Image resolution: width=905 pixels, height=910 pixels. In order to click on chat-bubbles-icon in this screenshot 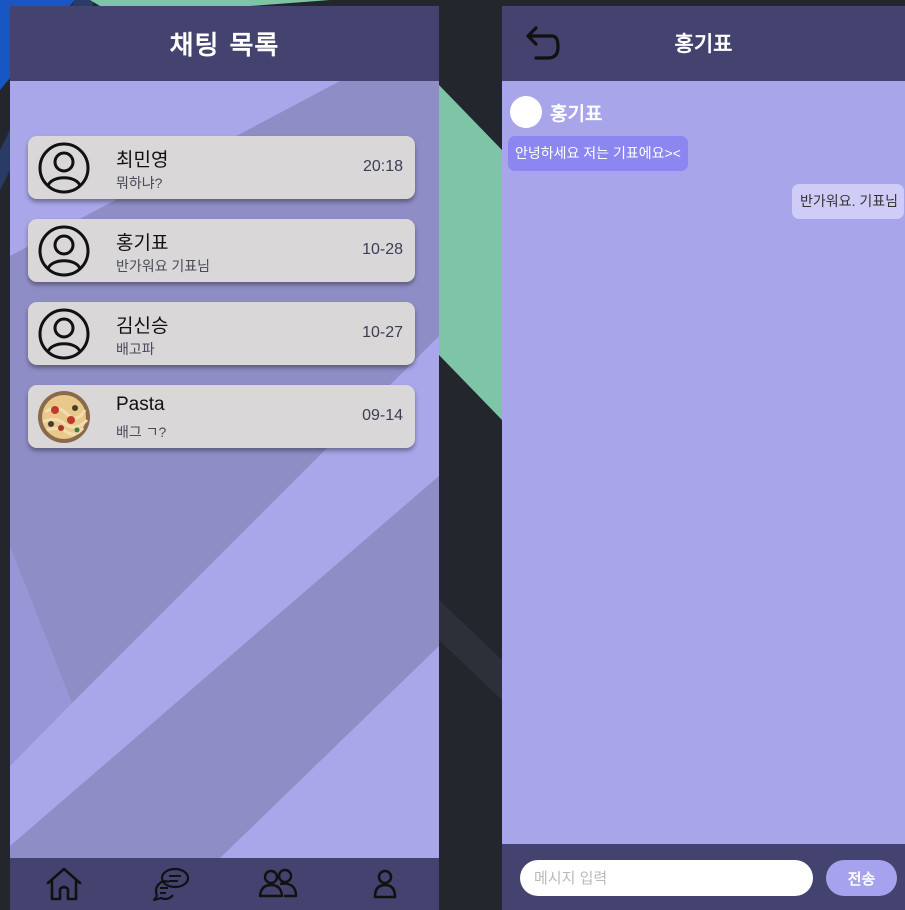, I will do `click(170, 884)`.